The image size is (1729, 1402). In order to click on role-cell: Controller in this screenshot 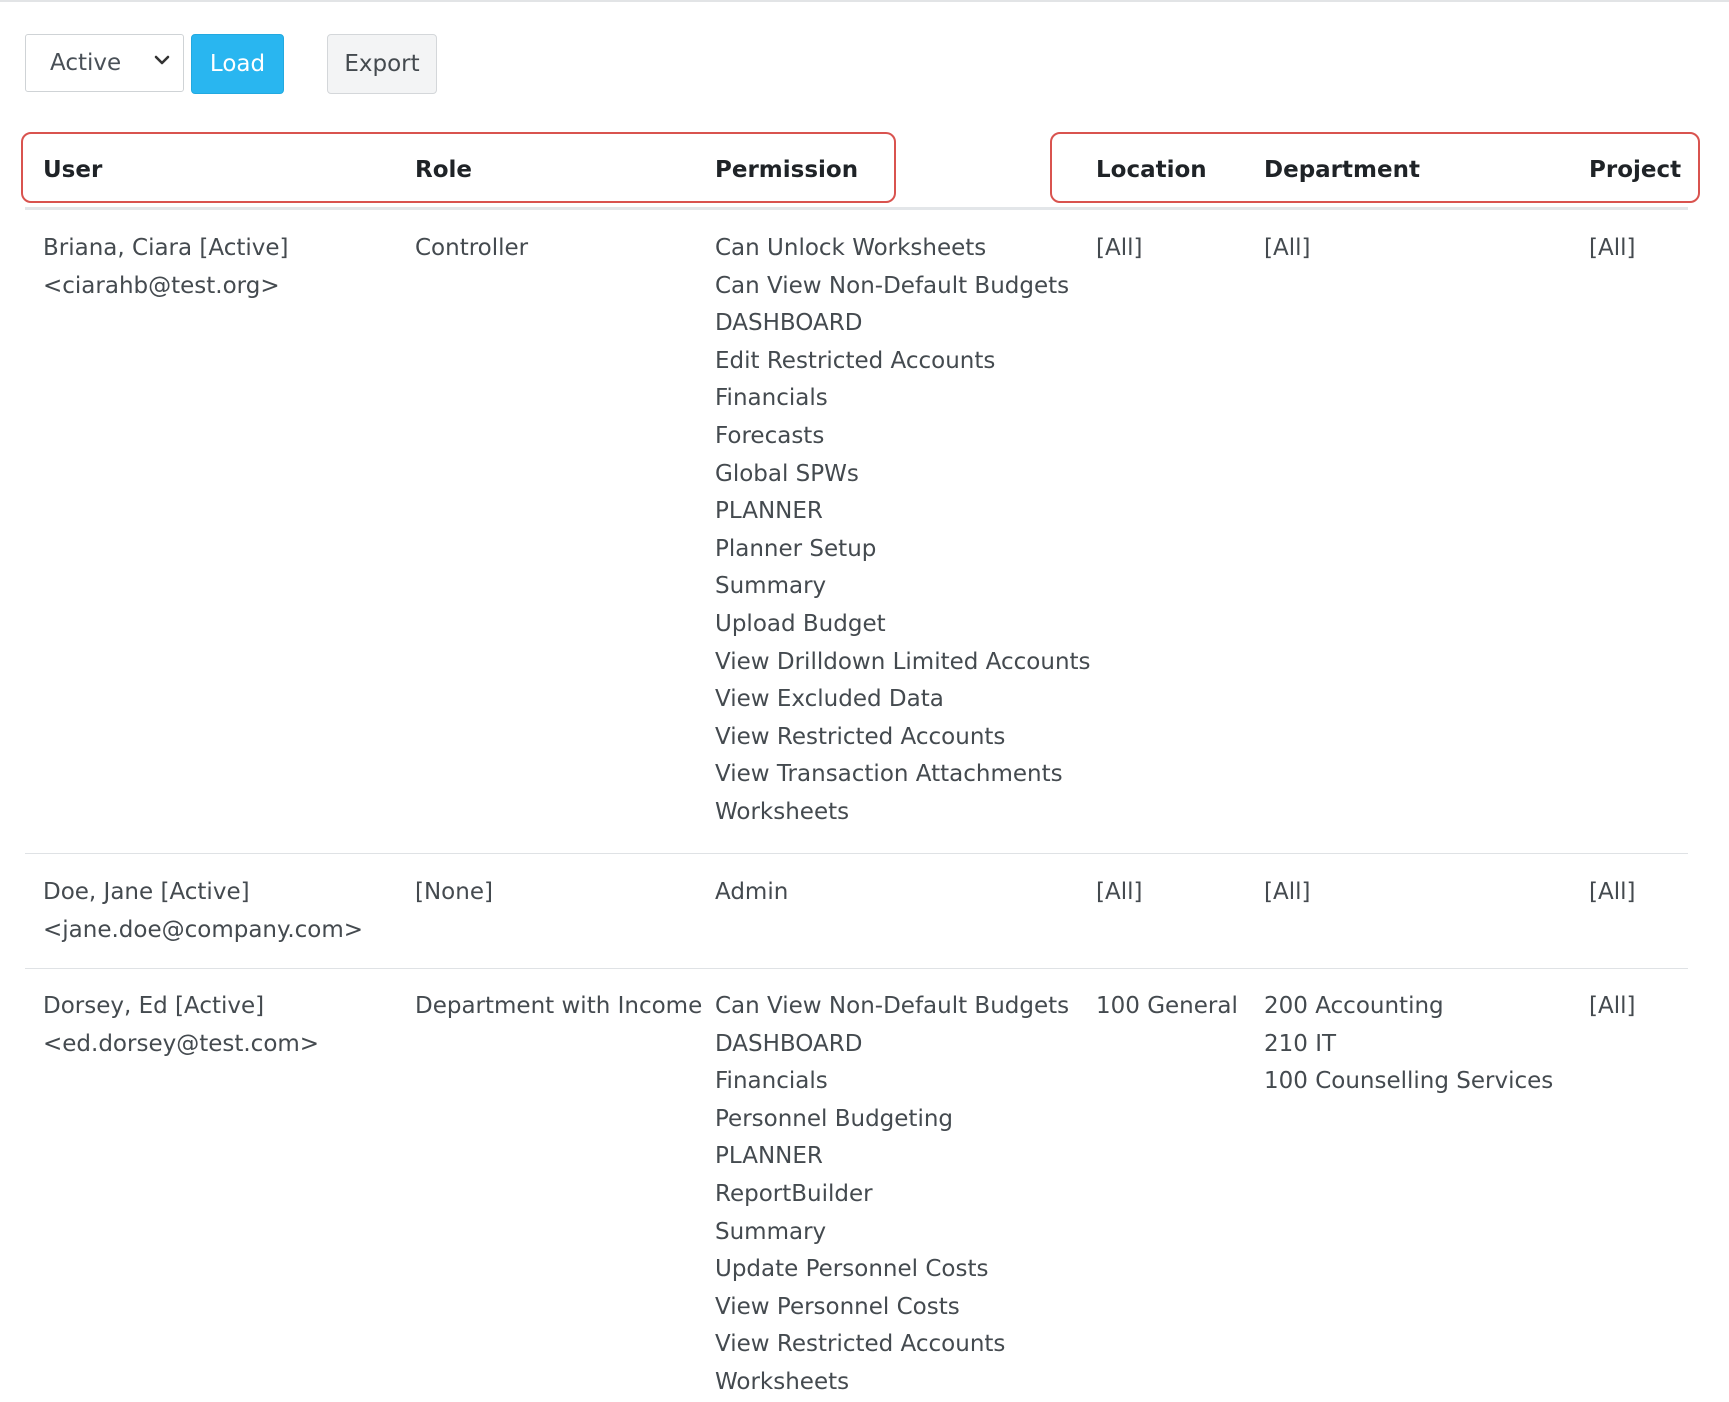, I will do `click(472, 248)`.